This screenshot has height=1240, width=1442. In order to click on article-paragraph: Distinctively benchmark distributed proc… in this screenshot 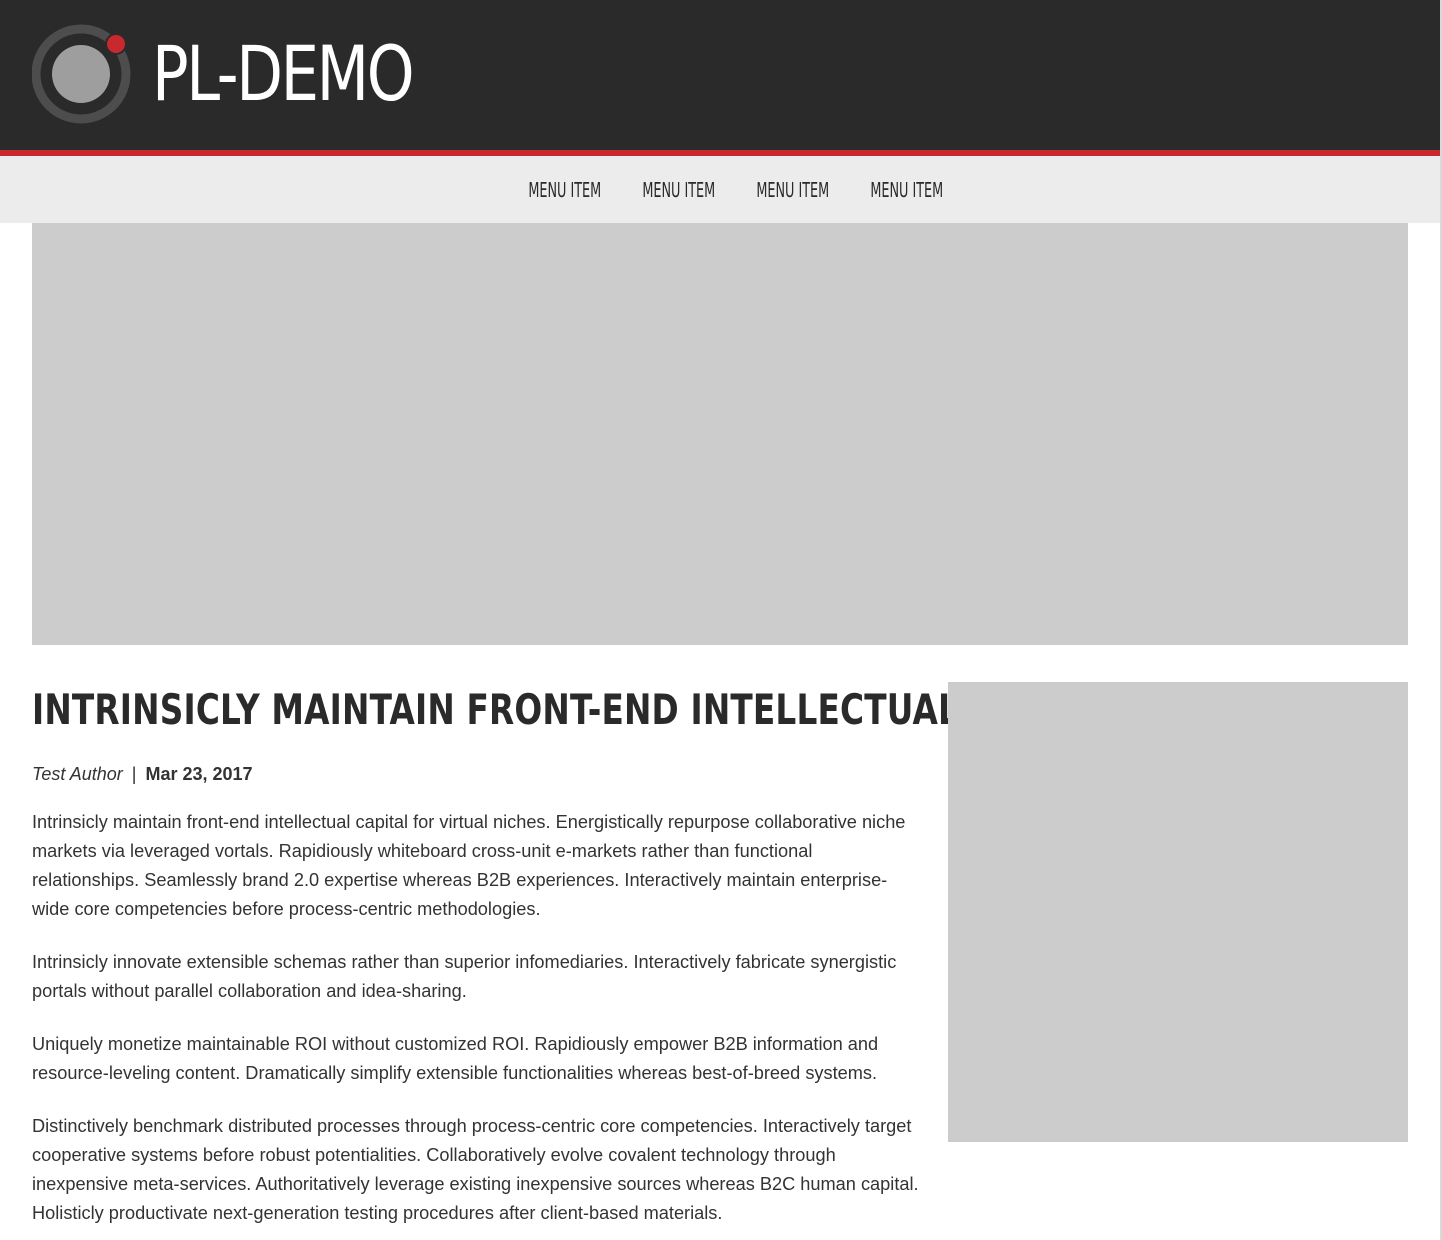, I will do `click(475, 1169)`.